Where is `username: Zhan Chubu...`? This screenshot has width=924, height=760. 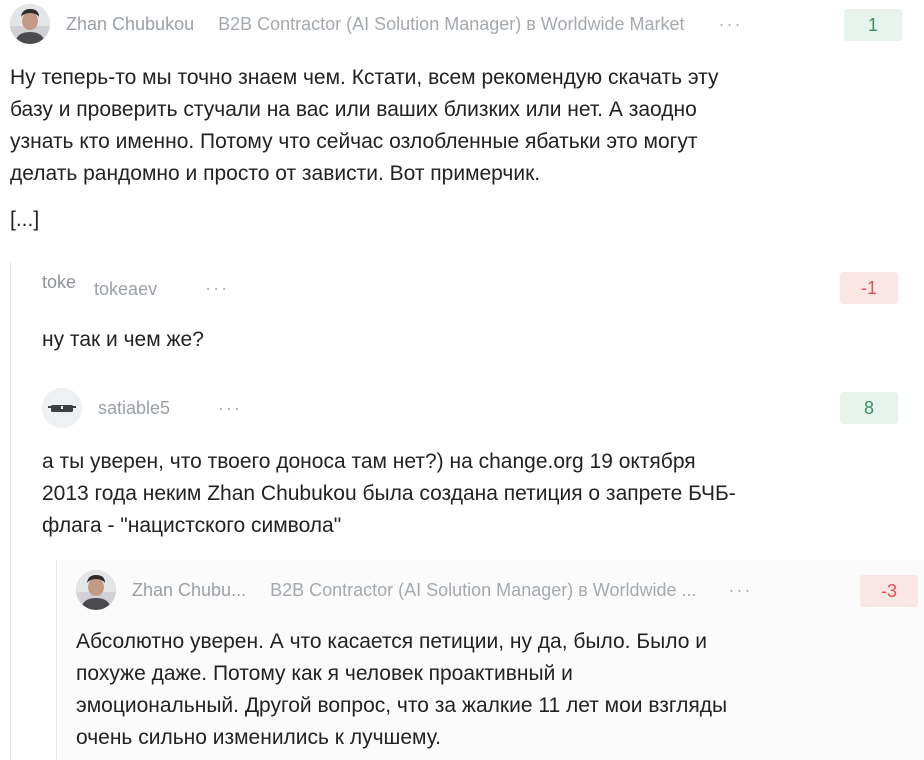 username: Zhan Chubu... is located at coordinates (189, 590).